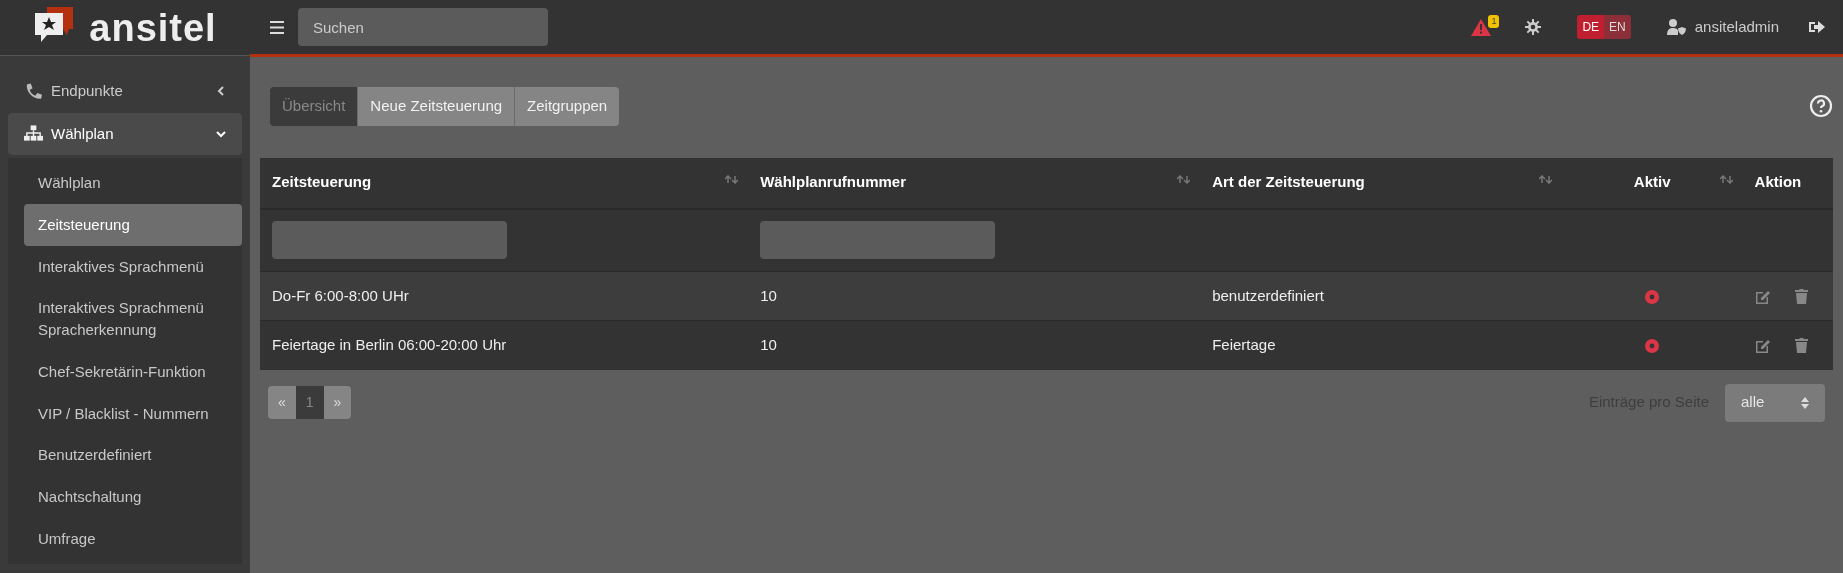 The height and width of the screenshot is (573, 1843). Describe the element at coordinates (340, 295) in the screenshot. I see `table-cell: Do-Fr 6:00-8:00 UHr` at that location.